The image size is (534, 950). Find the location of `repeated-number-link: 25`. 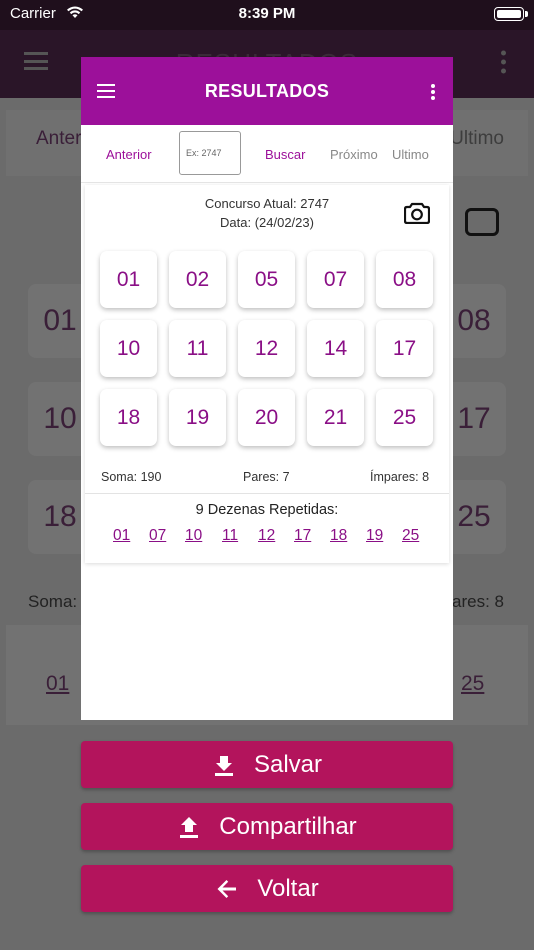

repeated-number-link: 25 is located at coordinates (410, 536).